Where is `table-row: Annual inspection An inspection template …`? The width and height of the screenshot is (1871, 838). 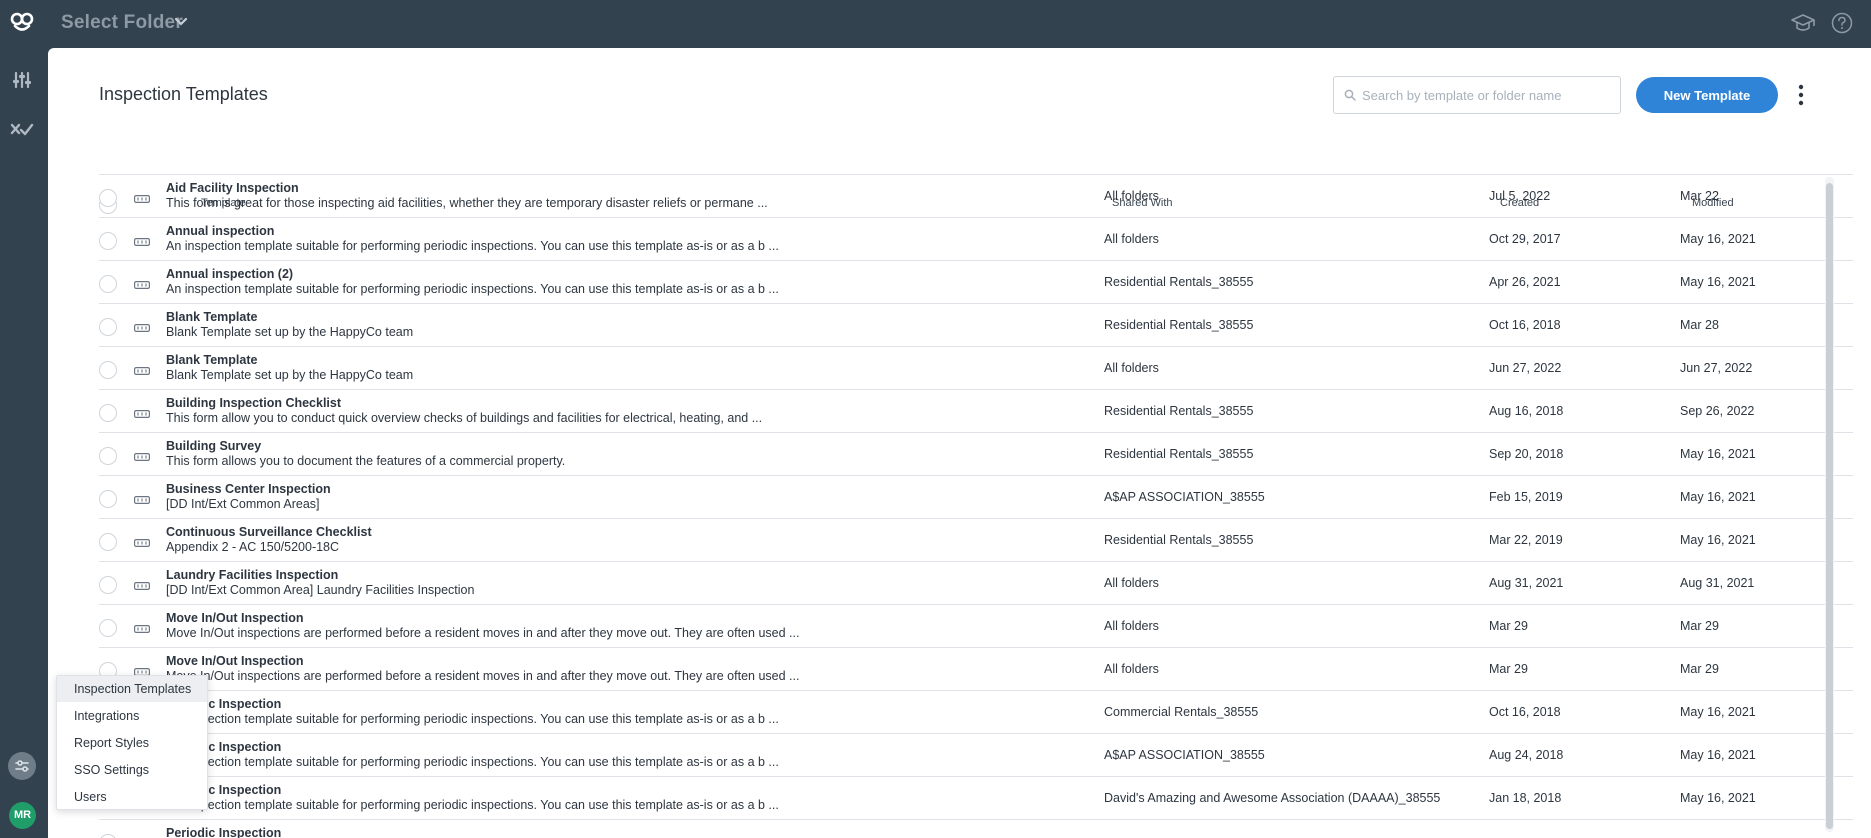
table-row: Annual inspection An inspection template … is located at coordinates (976, 238).